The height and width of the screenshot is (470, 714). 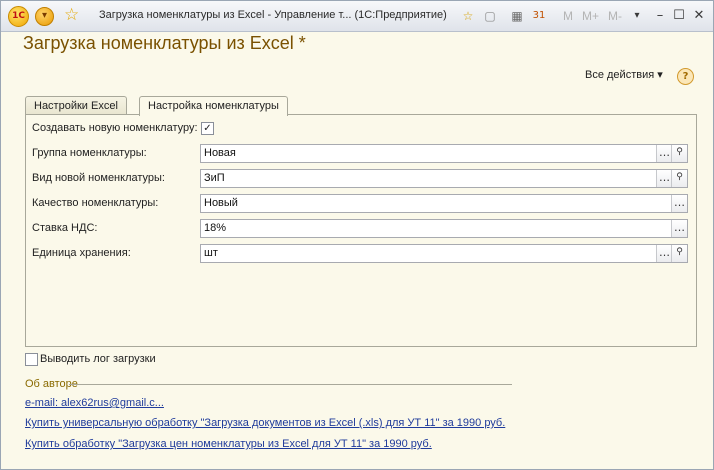 What do you see at coordinates (444, 153) in the screenshot?
I see `group-field: Новая … ⚲` at bounding box center [444, 153].